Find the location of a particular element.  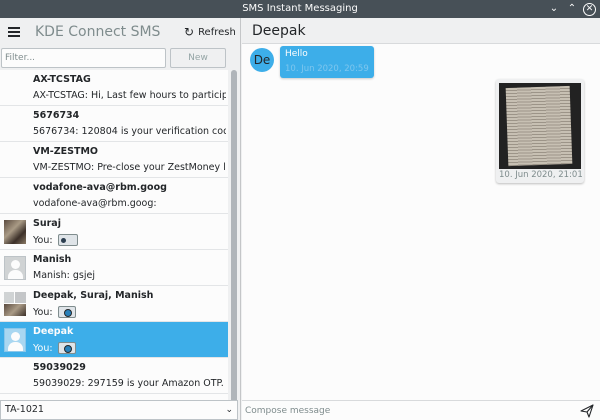

new-conversation-button: New is located at coordinates (198, 58).